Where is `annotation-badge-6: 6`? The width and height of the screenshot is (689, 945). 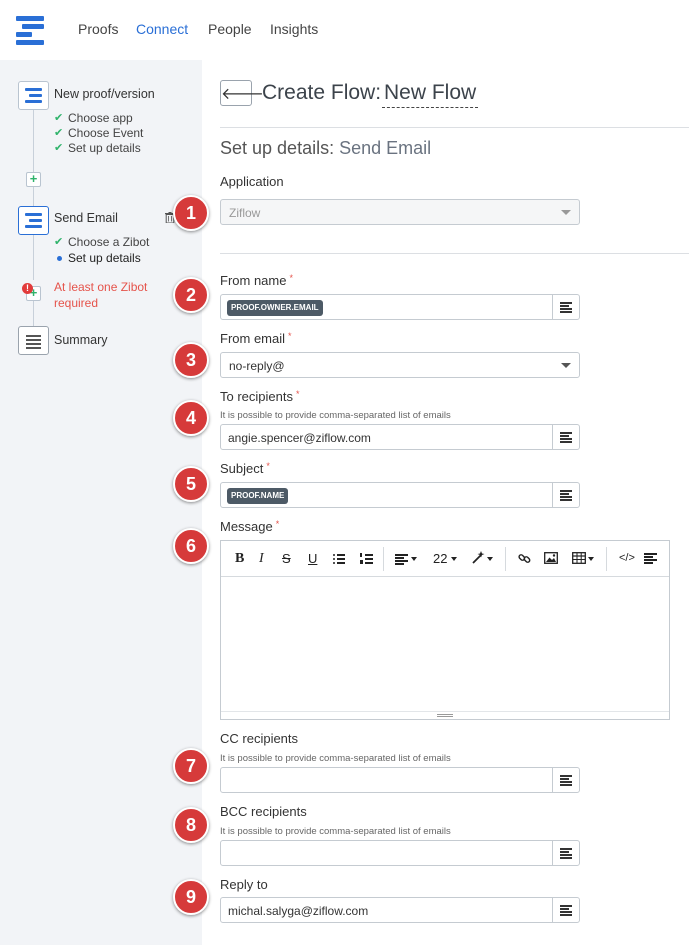
annotation-badge-6: 6 is located at coordinates (191, 546).